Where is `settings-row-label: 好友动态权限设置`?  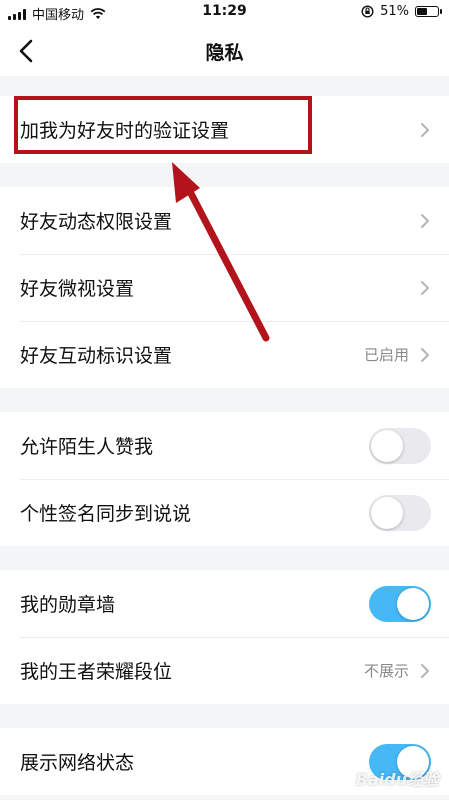 settings-row-label: 好友动态权限设置 is located at coordinates (96, 222).